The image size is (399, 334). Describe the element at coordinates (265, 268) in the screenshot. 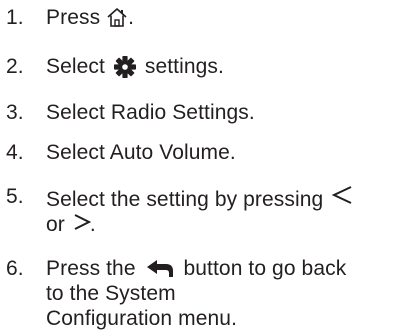

I see `step-text-line1-after: button to go back` at that location.